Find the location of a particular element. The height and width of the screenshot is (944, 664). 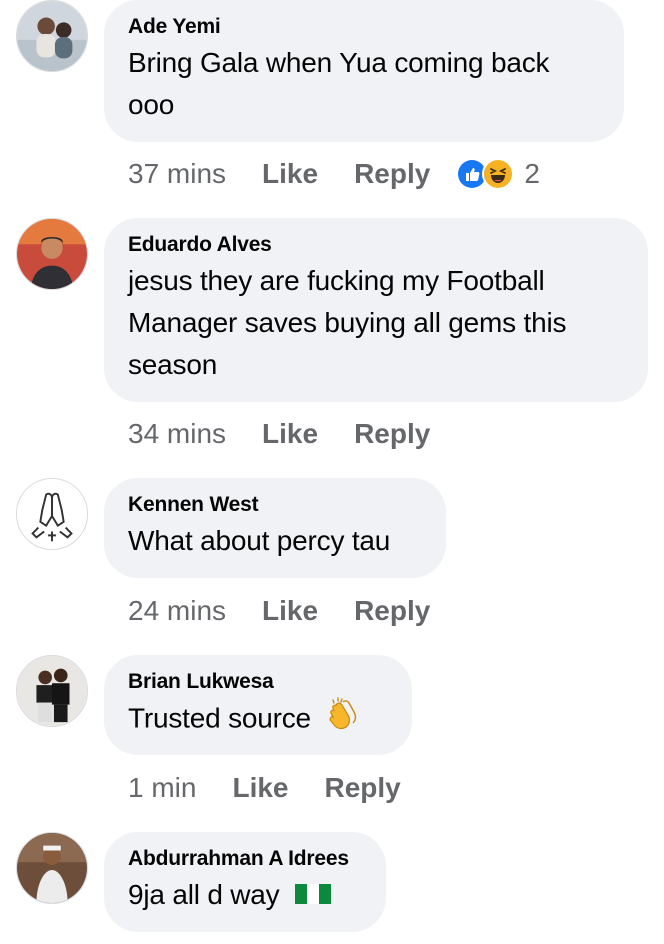

comment-author: Ade Yemi is located at coordinates (364, 27).